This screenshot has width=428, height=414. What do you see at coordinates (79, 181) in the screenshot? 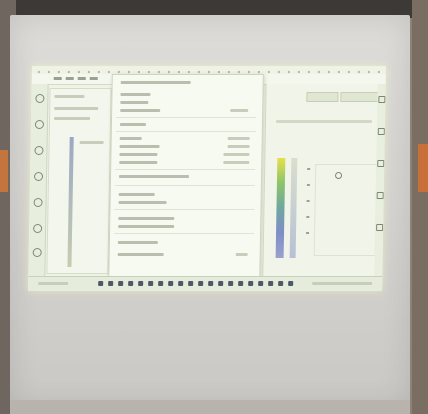
I see `project-panel` at bounding box center [79, 181].